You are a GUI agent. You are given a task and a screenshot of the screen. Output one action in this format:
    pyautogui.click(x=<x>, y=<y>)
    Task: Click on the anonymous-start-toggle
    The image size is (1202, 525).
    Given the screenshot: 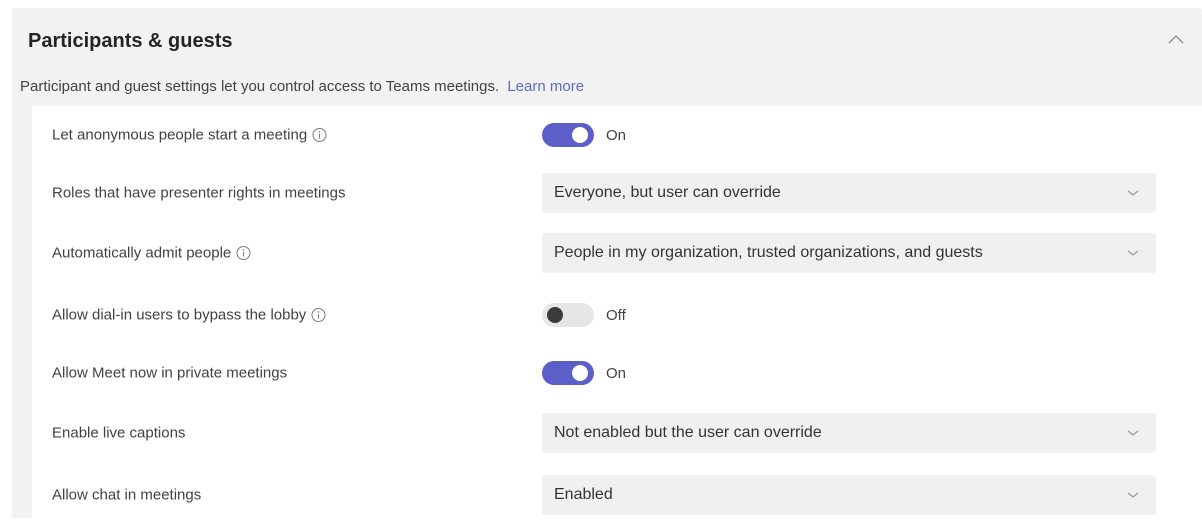 What is the action you would take?
    pyautogui.click(x=568, y=135)
    